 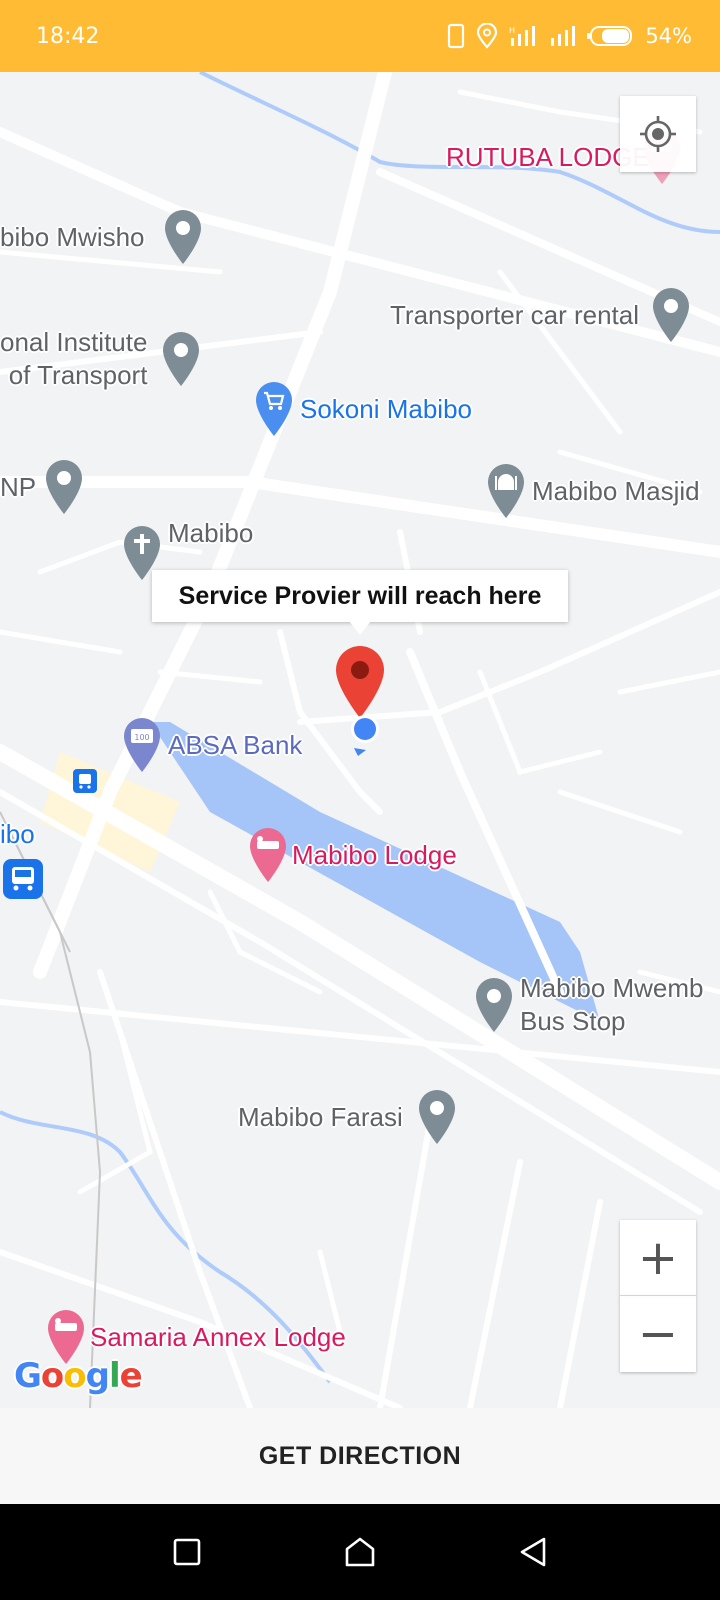 I want to click on zoom-out-button: −, so click(x=658, y=1334).